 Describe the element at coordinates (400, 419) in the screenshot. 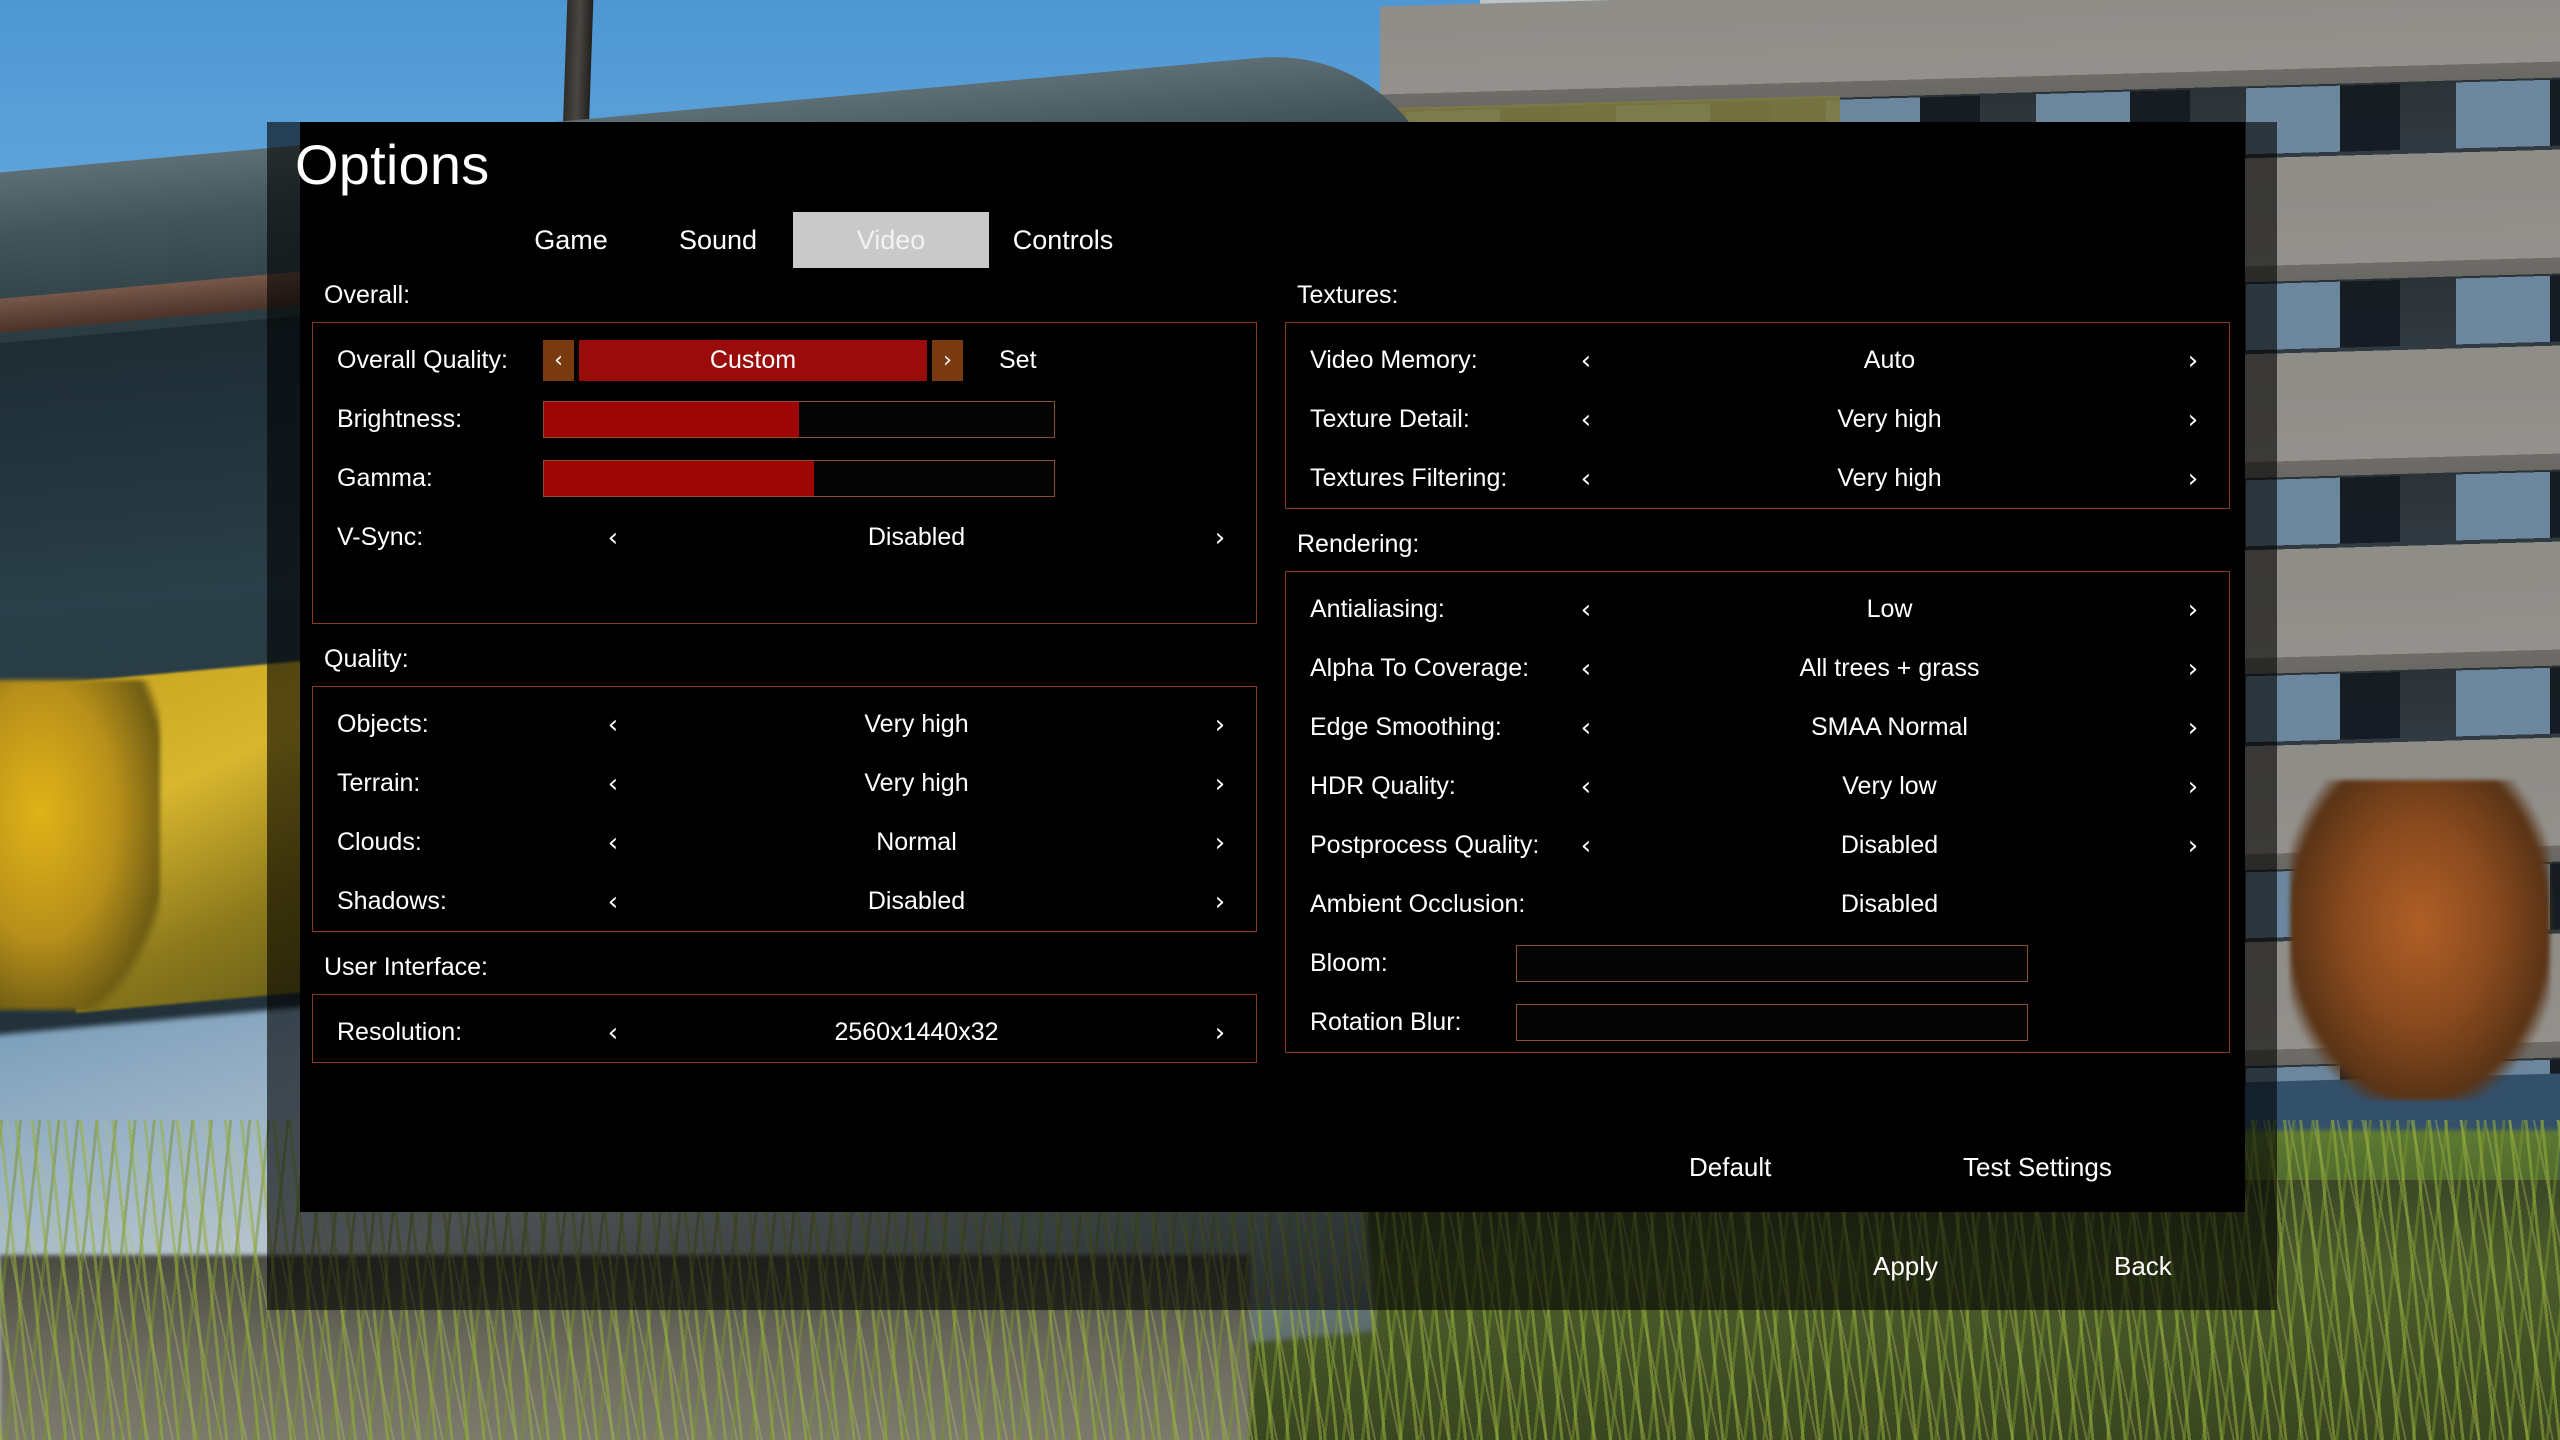

I see `setting-label: Brightness:` at that location.